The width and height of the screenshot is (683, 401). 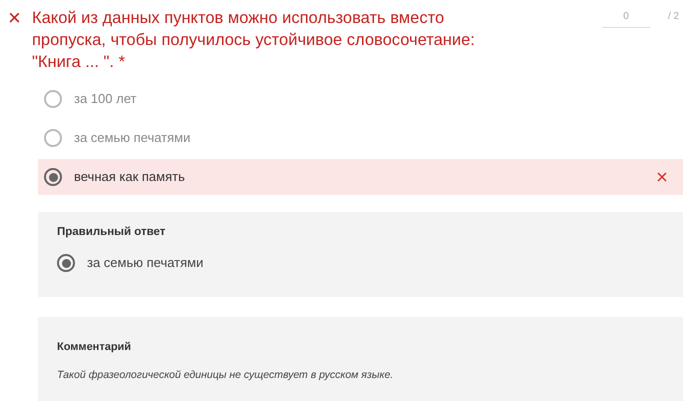 What do you see at coordinates (254, 40) in the screenshot?
I see `question-text: Какой из данных пунктов можно использовать вместо пропуска, чтобы получилось устойчивое словосочетание: "Книга ... ". *` at bounding box center [254, 40].